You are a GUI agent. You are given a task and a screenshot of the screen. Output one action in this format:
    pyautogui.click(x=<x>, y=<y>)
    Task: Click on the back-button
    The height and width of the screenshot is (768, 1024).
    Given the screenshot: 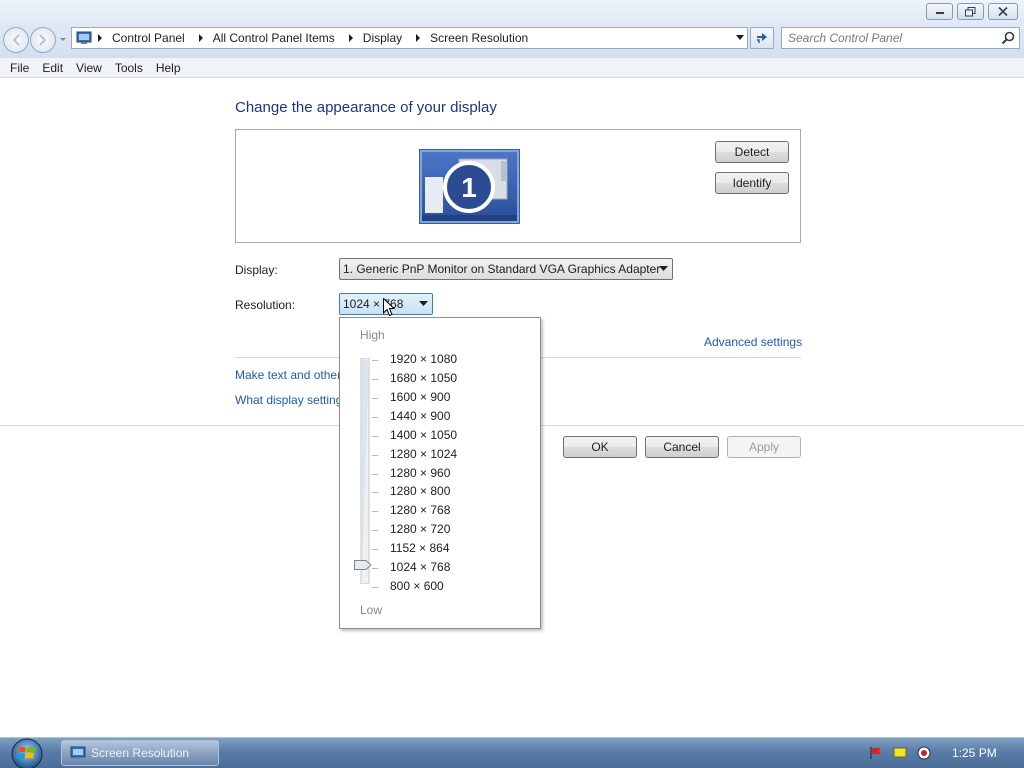 What is the action you would take?
    pyautogui.click(x=16, y=40)
    